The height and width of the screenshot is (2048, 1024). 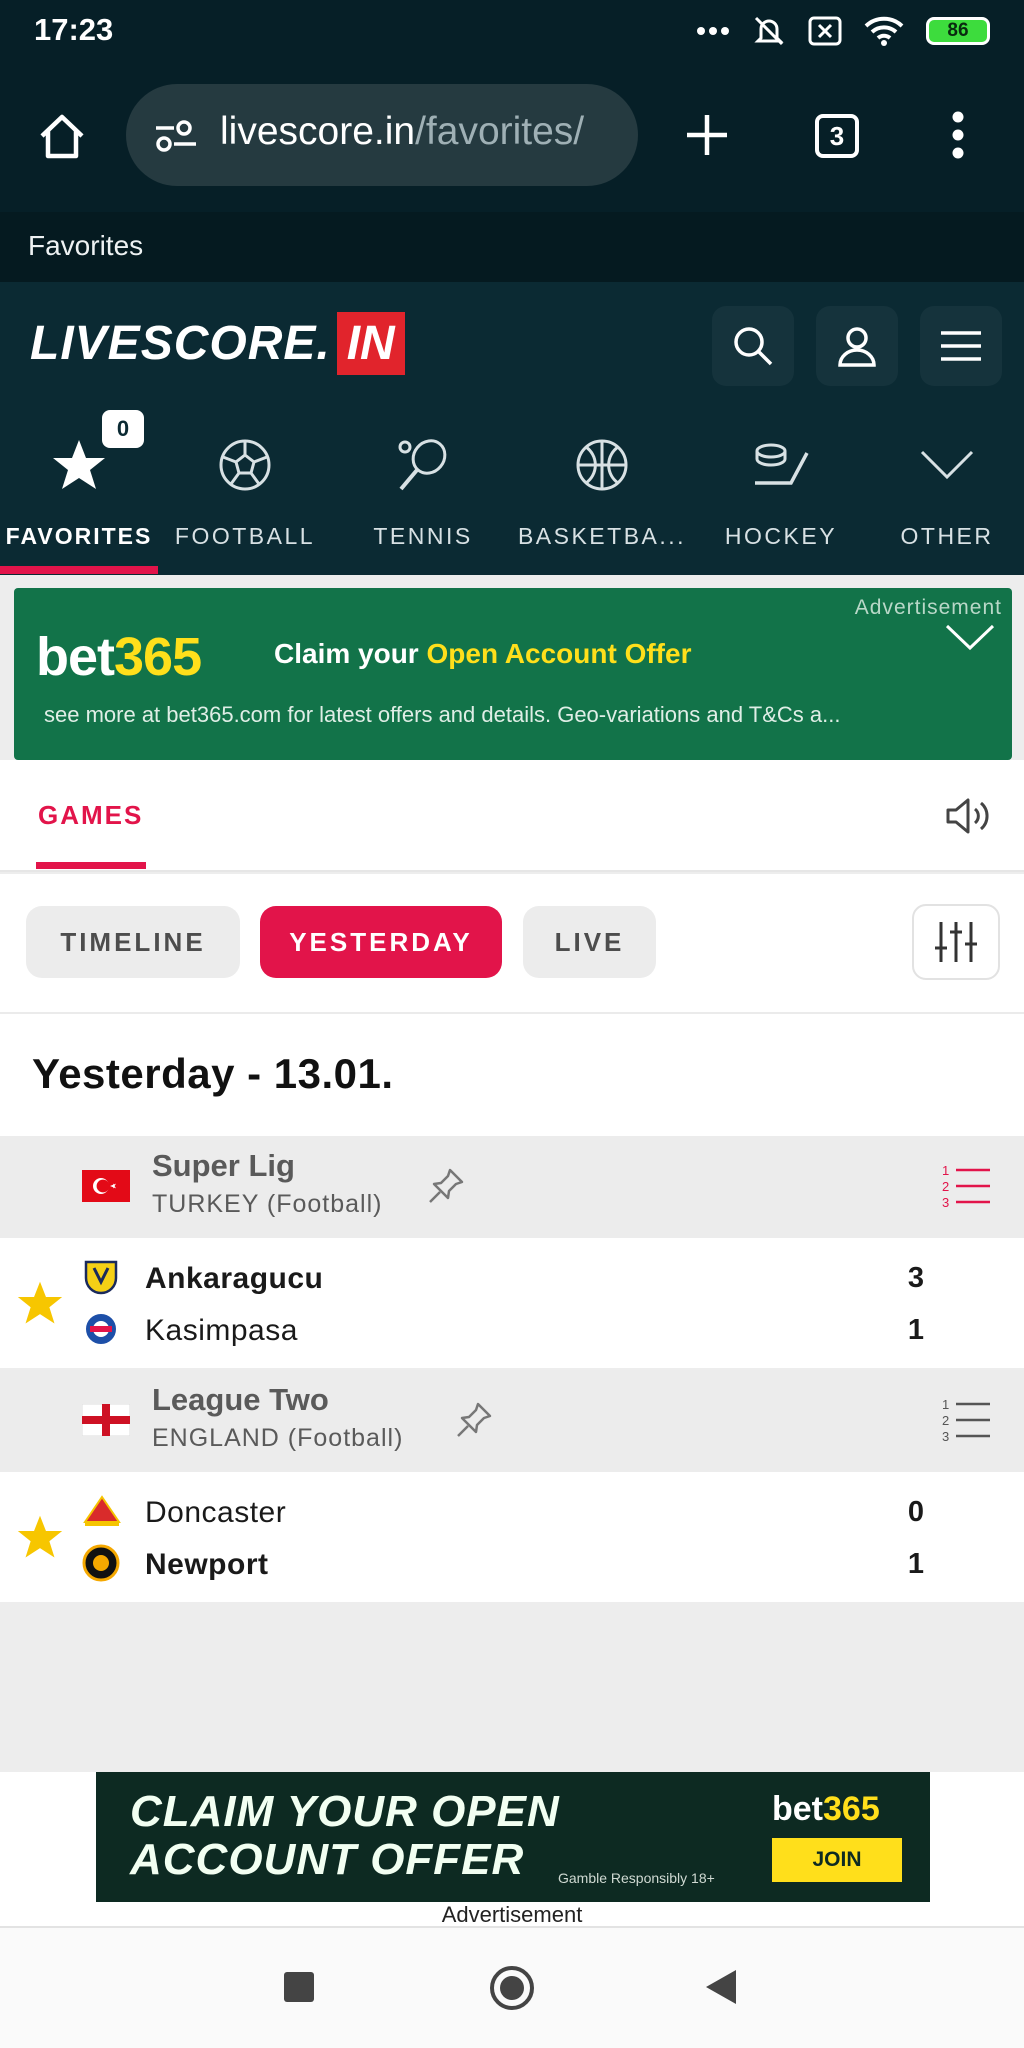 What do you see at coordinates (123, 429) in the screenshot?
I see `favorites-count-badge: 0` at bounding box center [123, 429].